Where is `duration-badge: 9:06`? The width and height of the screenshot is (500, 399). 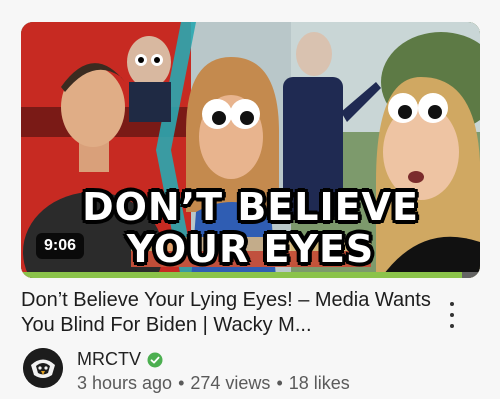 duration-badge: 9:06 is located at coordinates (60, 246).